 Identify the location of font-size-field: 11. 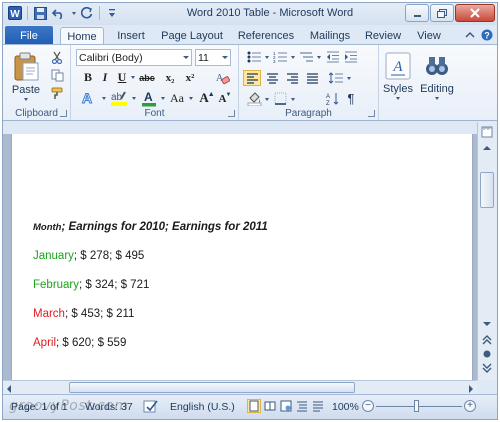
(213, 57).